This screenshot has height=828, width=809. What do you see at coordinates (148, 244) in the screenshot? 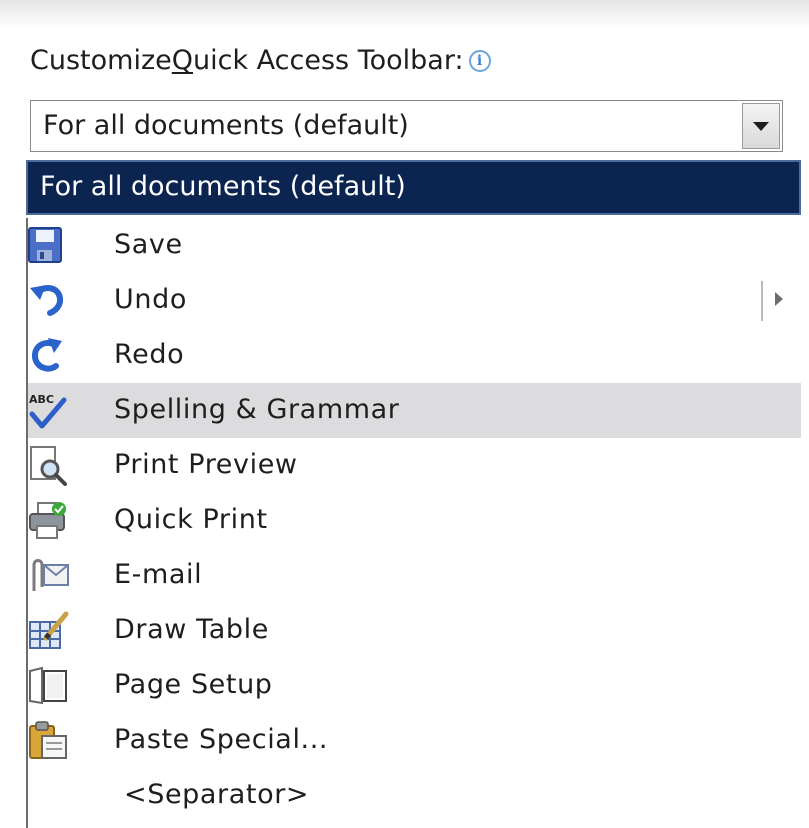
I see `list-item-label: Save` at bounding box center [148, 244].